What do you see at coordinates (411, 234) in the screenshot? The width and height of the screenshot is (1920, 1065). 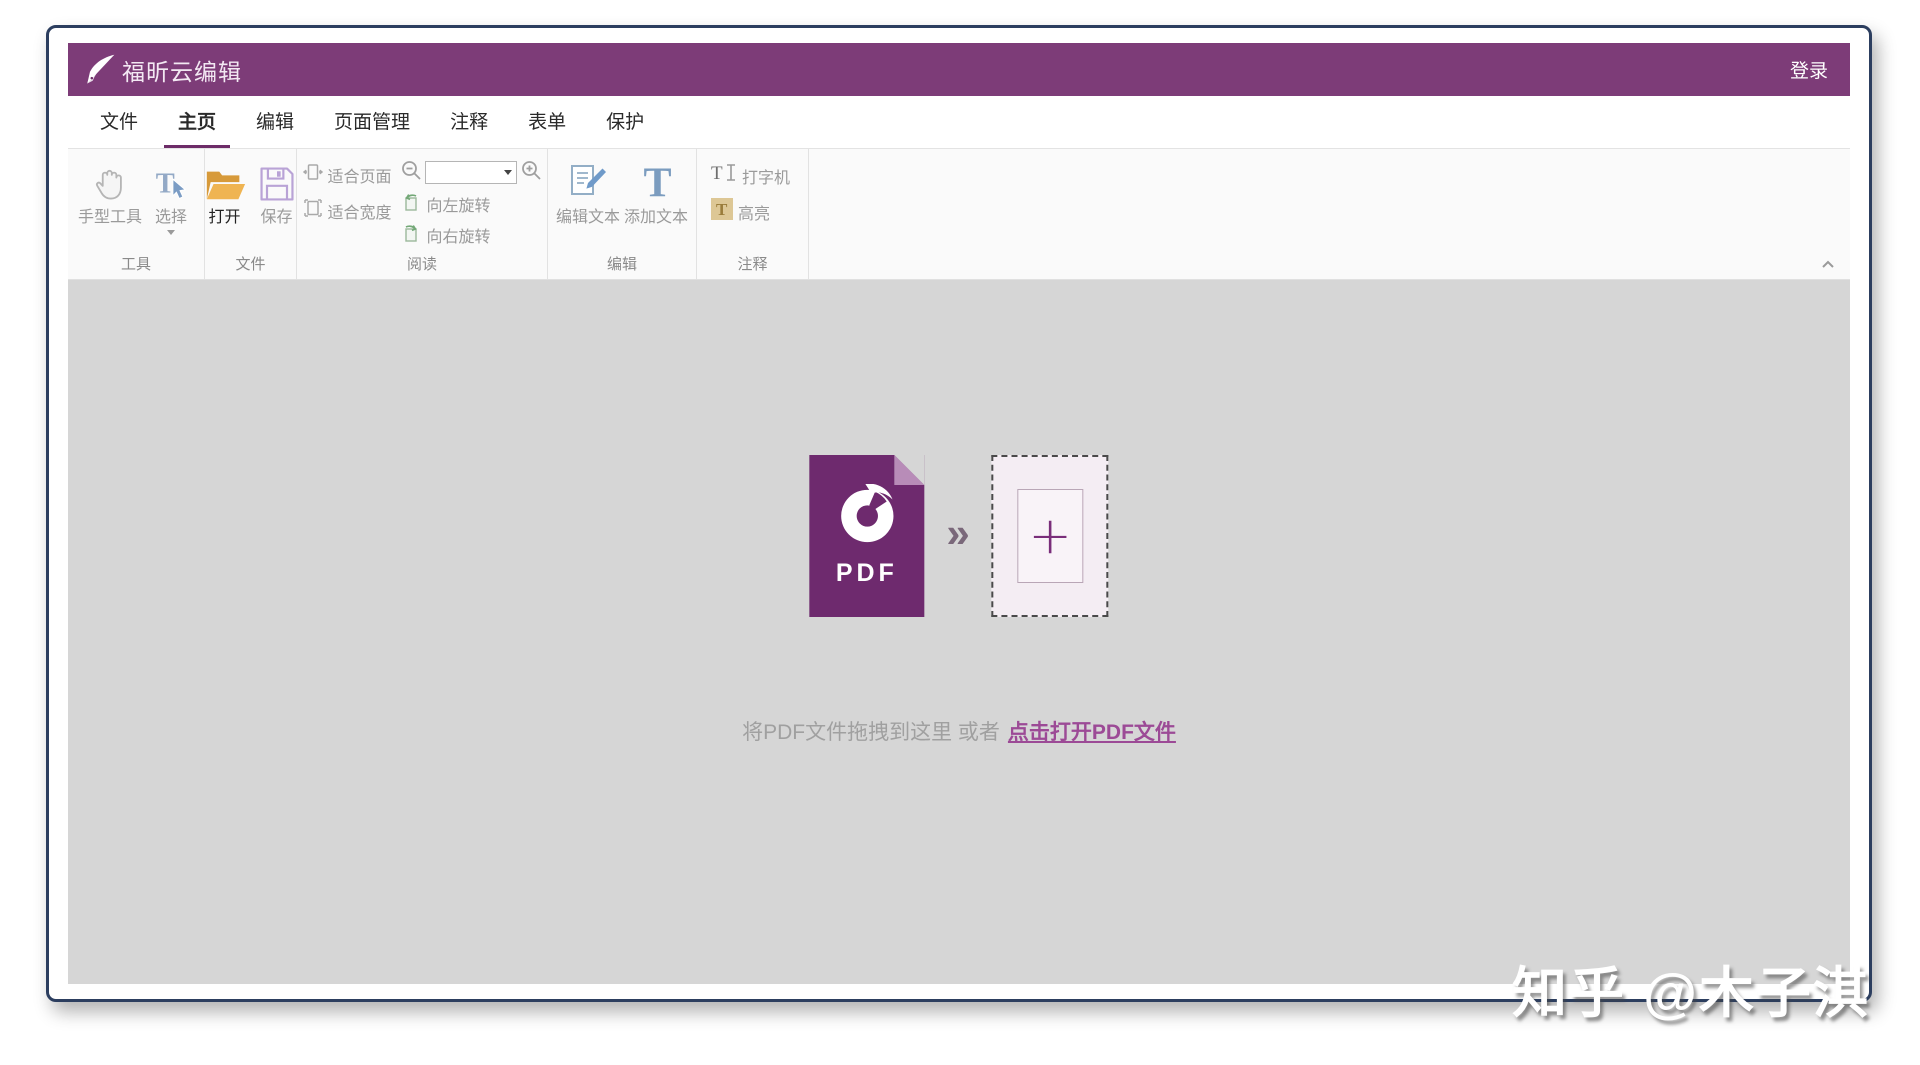 I see `rotate-right-icon` at bounding box center [411, 234].